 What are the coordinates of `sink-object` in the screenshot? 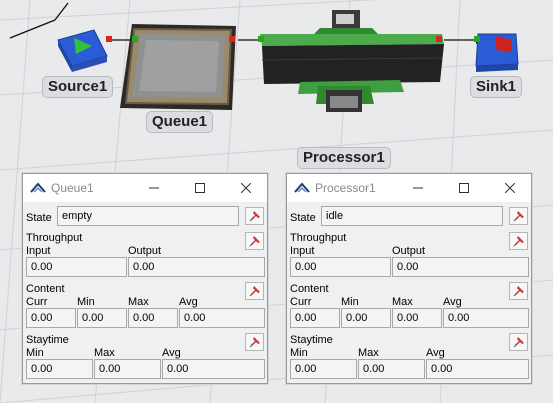 It's located at (496, 52).